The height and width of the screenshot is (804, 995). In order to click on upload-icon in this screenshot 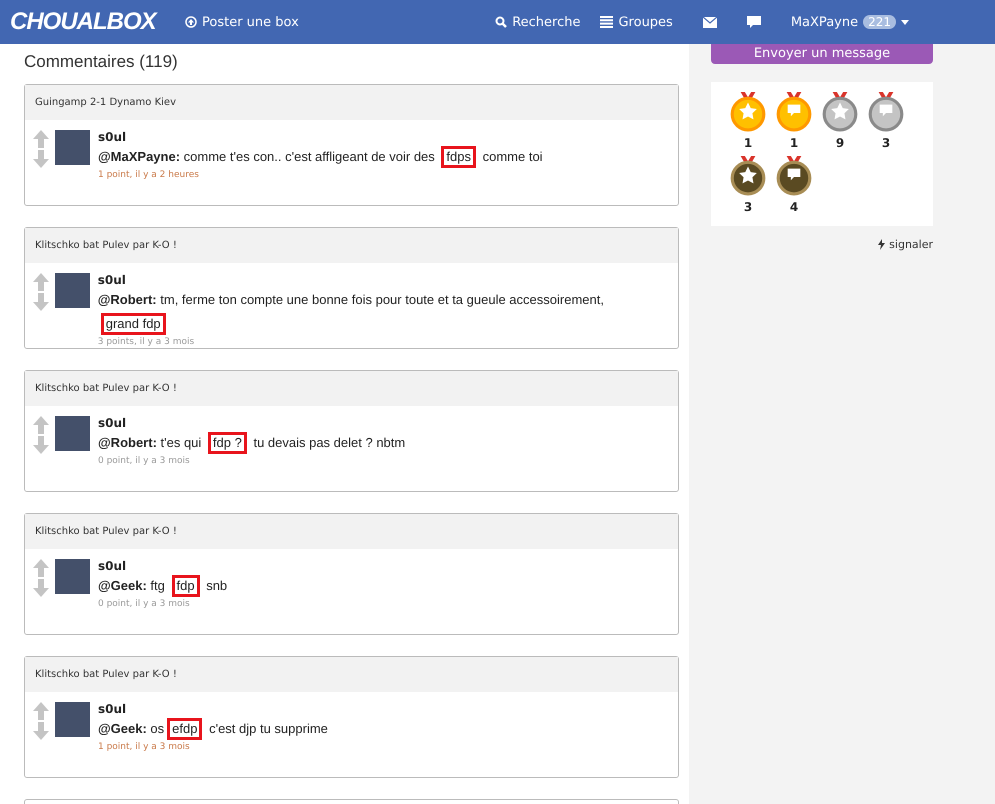, I will do `click(191, 22)`.